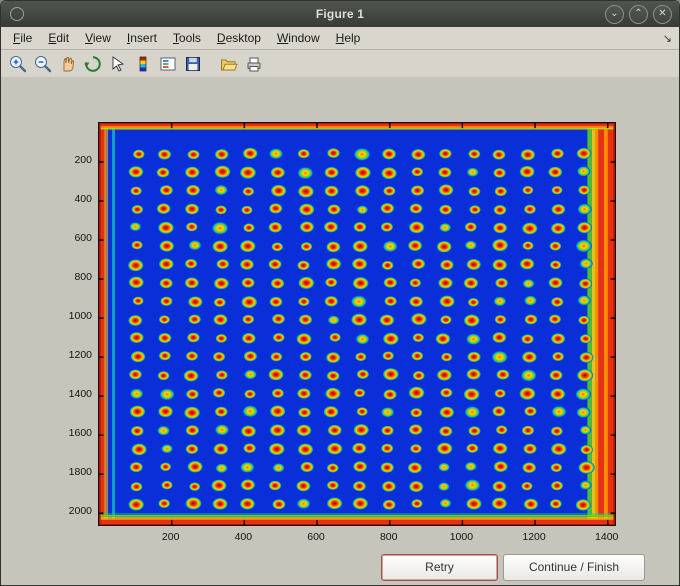 The height and width of the screenshot is (586, 680). What do you see at coordinates (229, 64) in the screenshot?
I see `open-folder-icon` at bounding box center [229, 64].